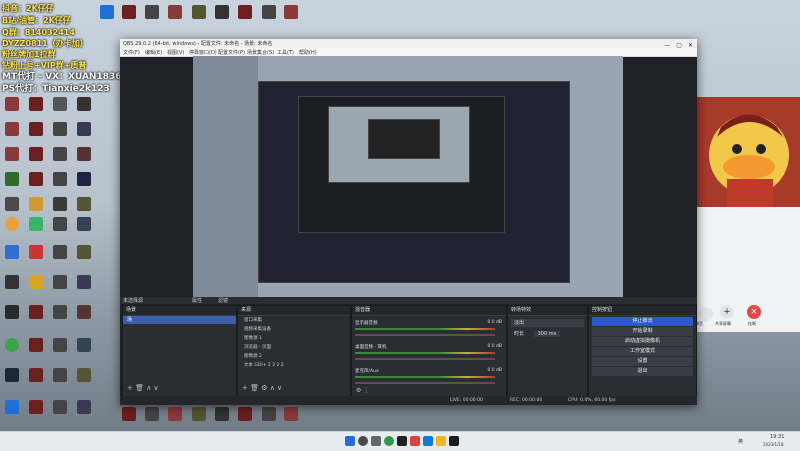 This screenshot has width=800, height=451. What do you see at coordinates (754, 312) in the screenshot?
I see `hangup-button: ×` at bounding box center [754, 312].